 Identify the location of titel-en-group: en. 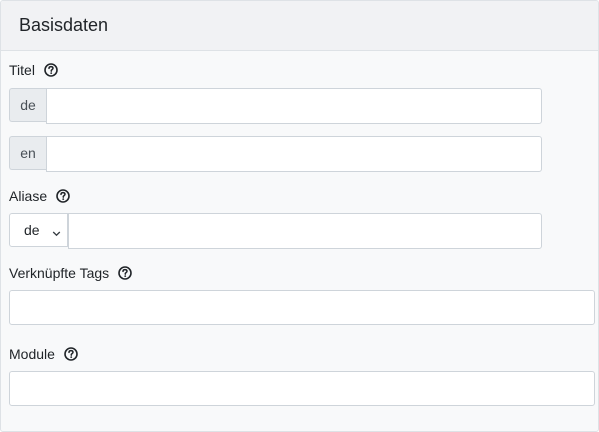
(275, 154).